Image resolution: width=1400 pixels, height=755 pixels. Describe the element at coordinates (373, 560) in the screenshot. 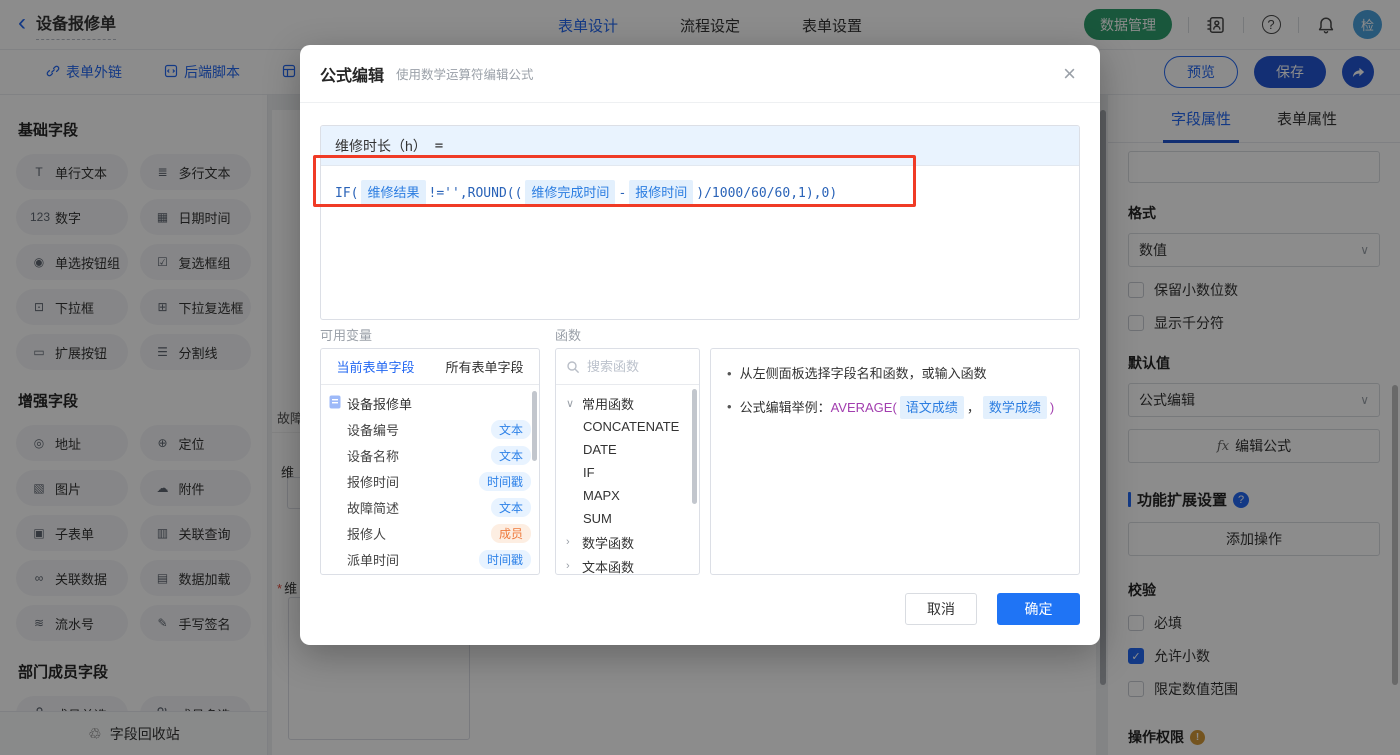

I see `variable-name: 派单时间` at that location.